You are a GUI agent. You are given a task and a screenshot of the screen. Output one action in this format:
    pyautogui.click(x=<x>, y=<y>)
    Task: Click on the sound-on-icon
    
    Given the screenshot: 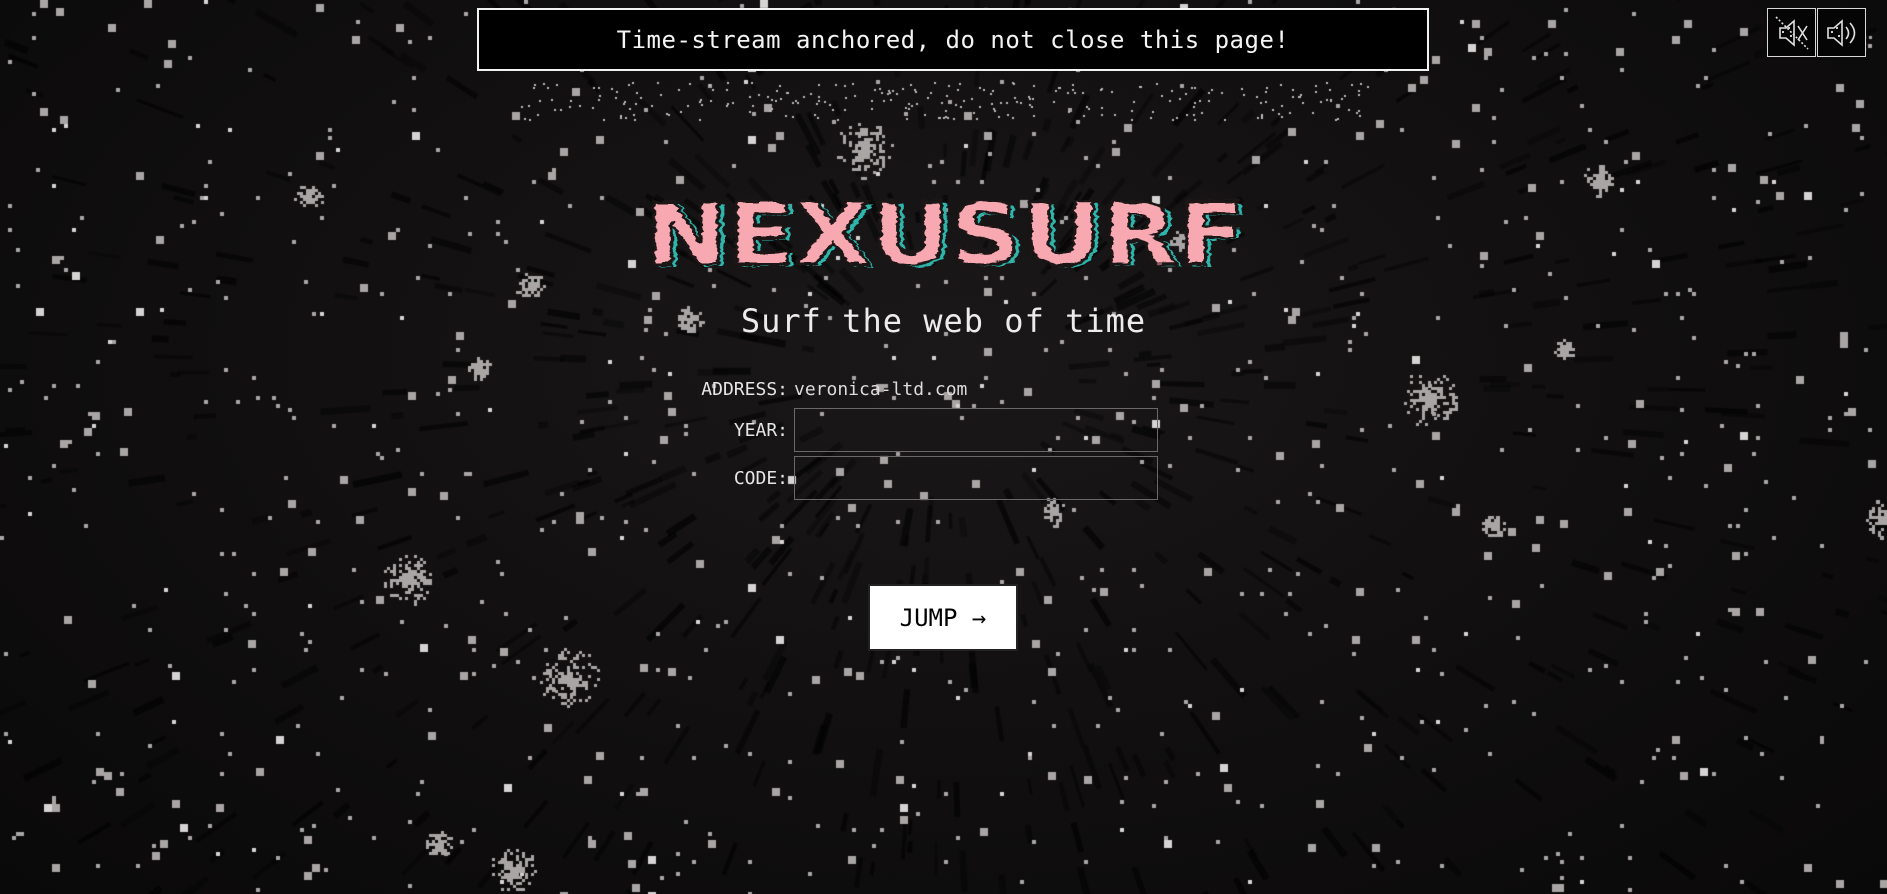 What is the action you would take?
    pyautogui.click(x=1840, y=32)
    